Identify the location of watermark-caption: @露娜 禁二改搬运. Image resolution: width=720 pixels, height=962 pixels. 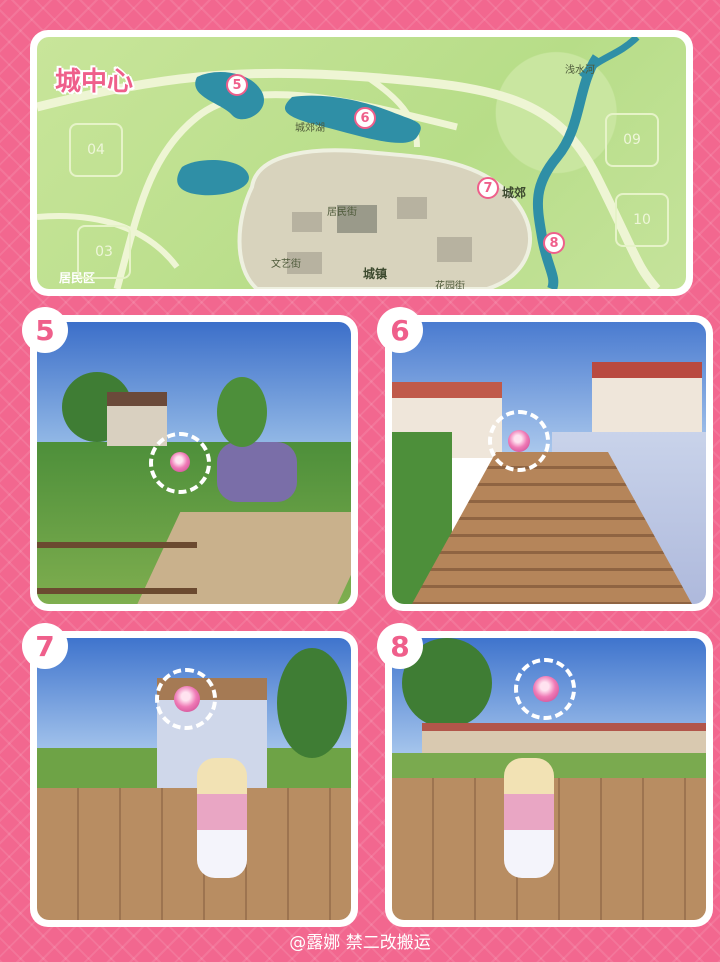
(360, 943).